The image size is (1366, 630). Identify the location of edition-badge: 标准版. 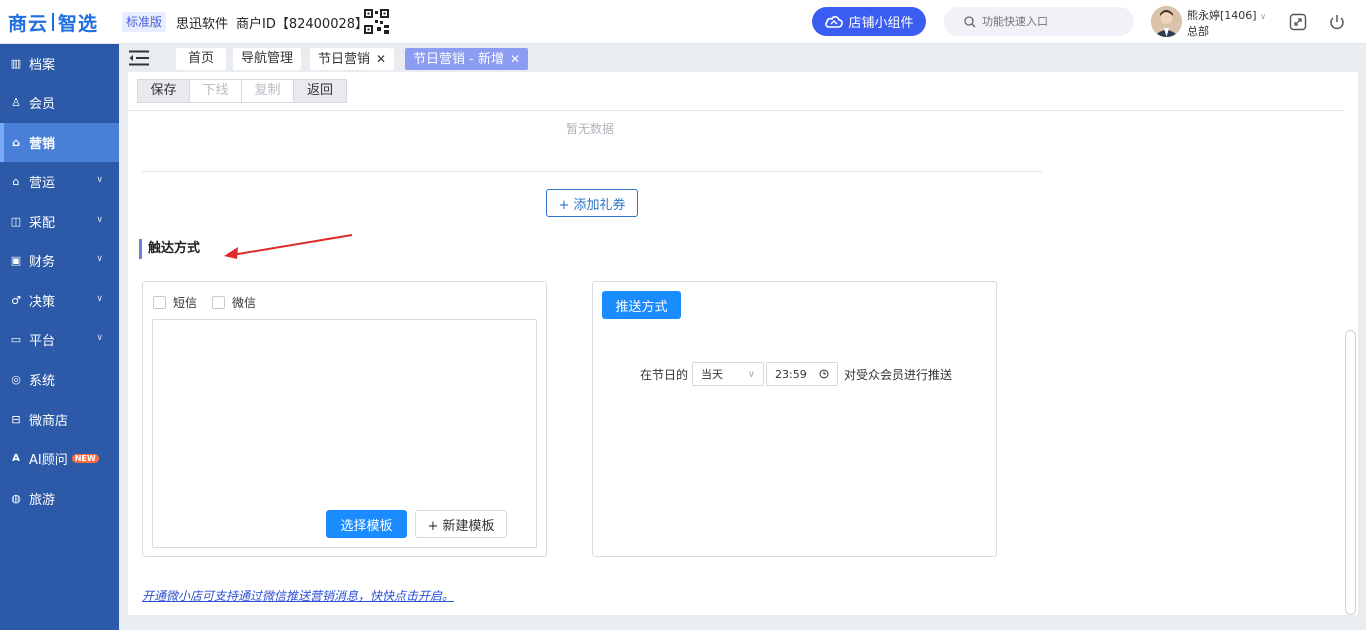
(144, 22).